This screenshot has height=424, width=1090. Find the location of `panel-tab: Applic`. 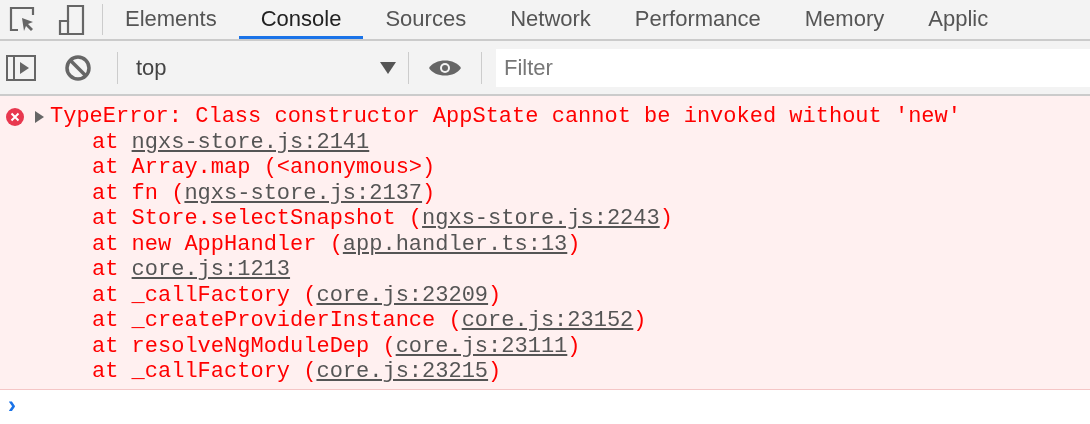

panel-tab: Applic is located at coordinates (958, 19).